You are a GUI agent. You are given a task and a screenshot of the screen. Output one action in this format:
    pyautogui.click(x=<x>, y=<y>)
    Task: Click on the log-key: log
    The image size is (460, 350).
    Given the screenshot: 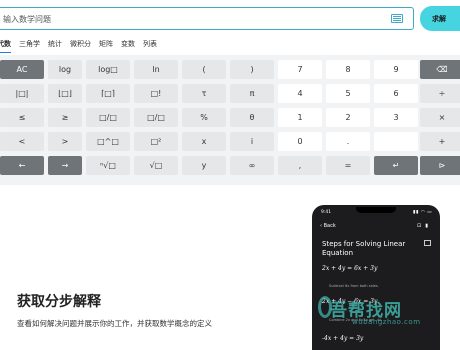 What is the action you would take?
    pyautogui.click(x=65, y=69)
    